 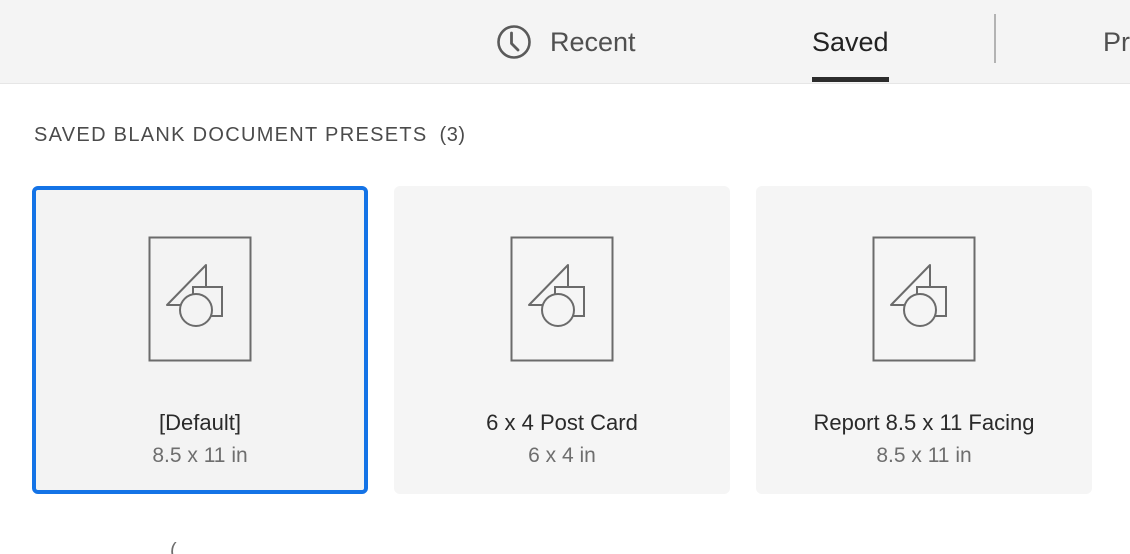 What do you see at coordinates (995, 38) in the screenshot?
I see `tab-divider` at bounding box center [995, 38].